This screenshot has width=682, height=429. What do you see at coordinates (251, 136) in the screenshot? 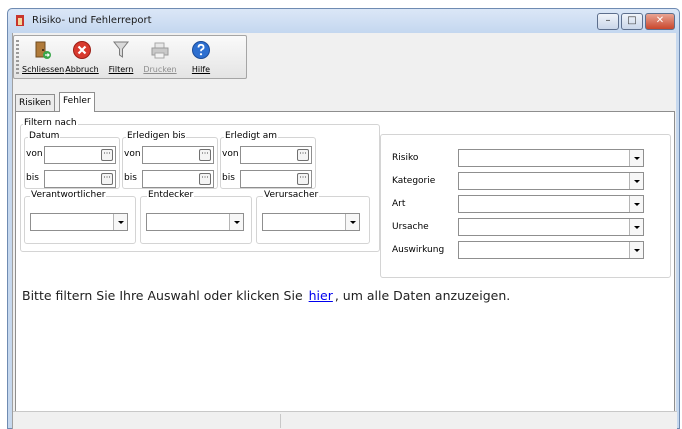
I see `date-group-erledigt-am-title: Erledigt am` at bounding box center [251, 136].